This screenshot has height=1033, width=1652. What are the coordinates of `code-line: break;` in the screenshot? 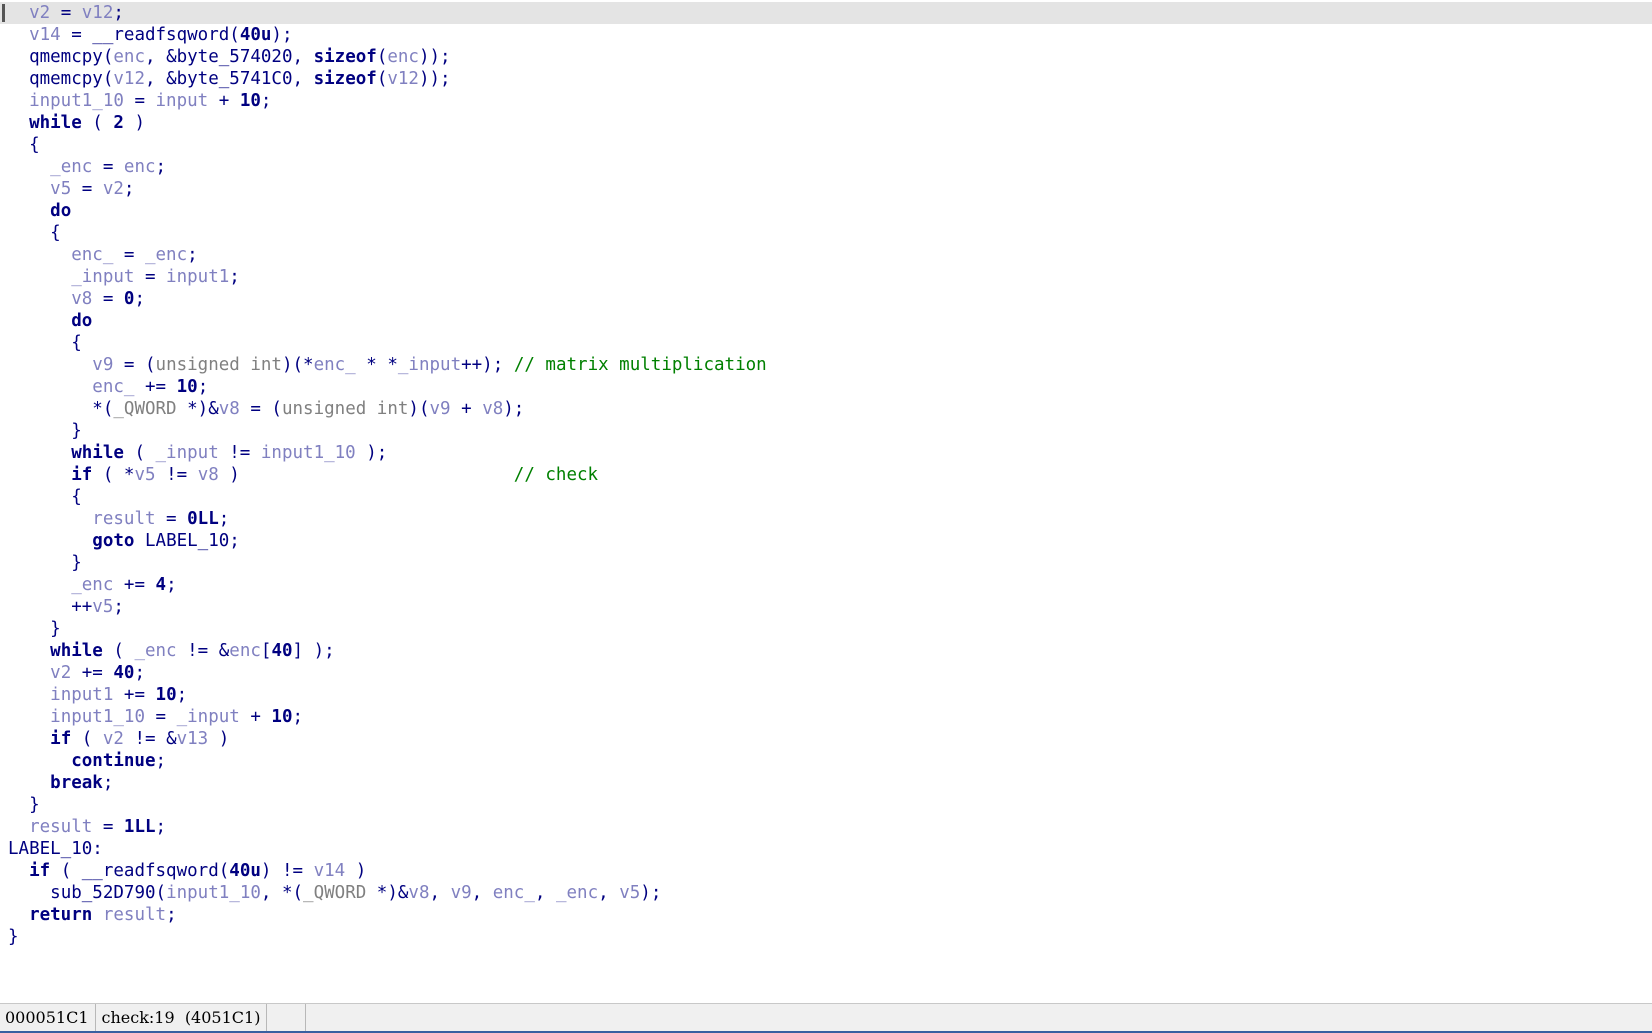 It's located at (826, 783).